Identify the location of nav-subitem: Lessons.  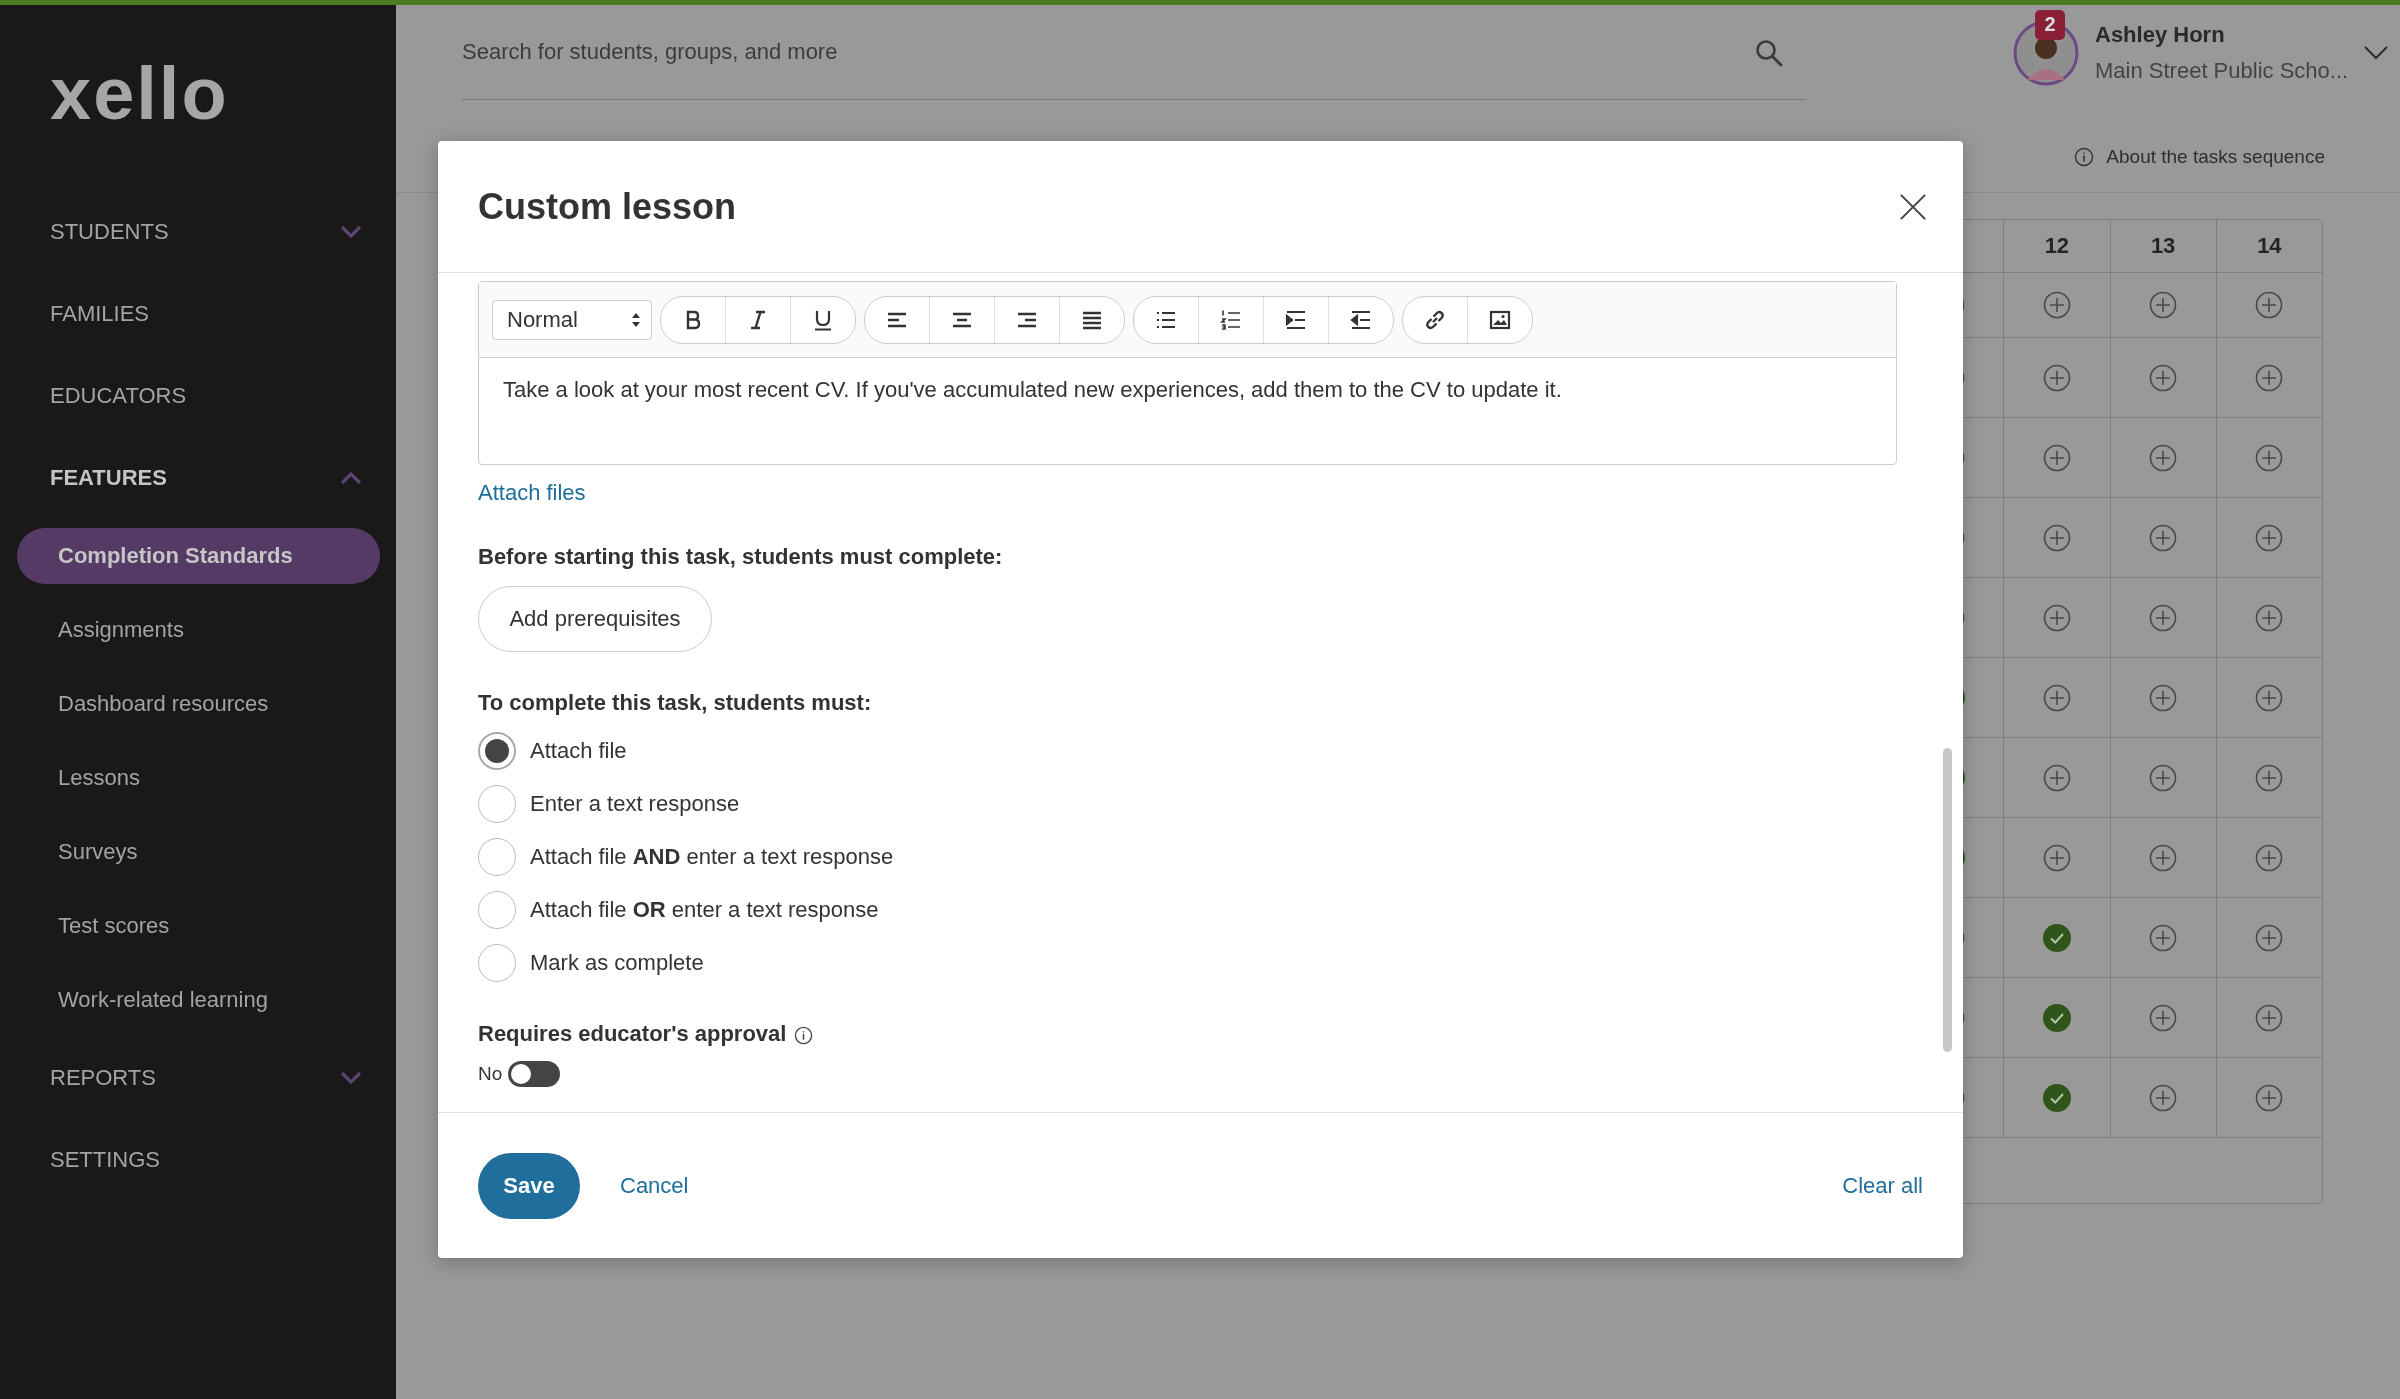
(198, 778).